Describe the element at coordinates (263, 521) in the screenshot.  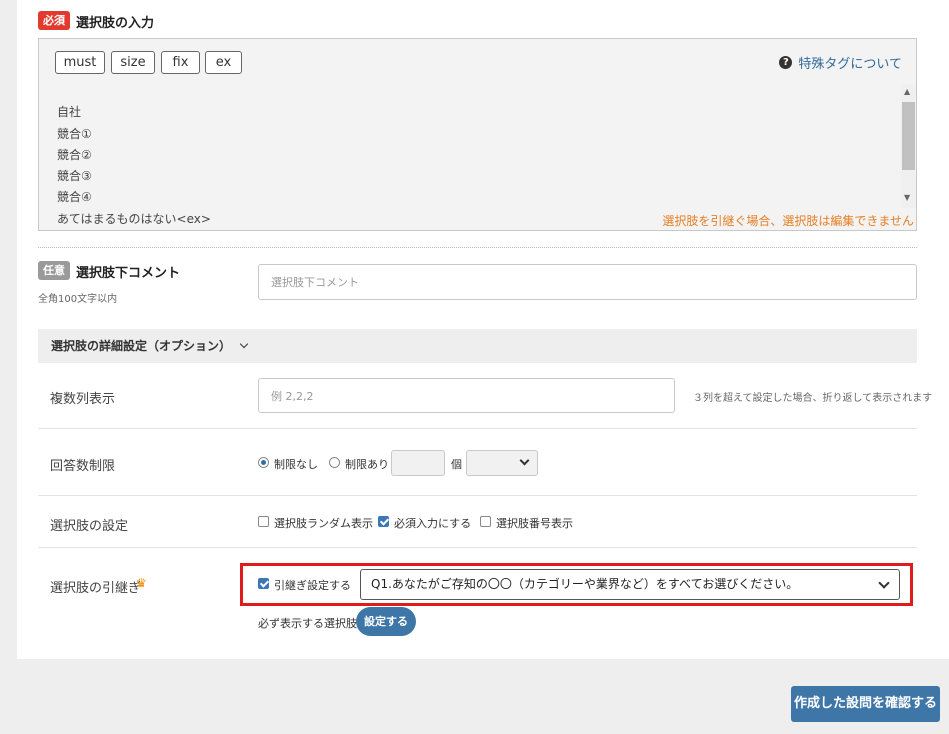
I see `random-checkbox` at that location.